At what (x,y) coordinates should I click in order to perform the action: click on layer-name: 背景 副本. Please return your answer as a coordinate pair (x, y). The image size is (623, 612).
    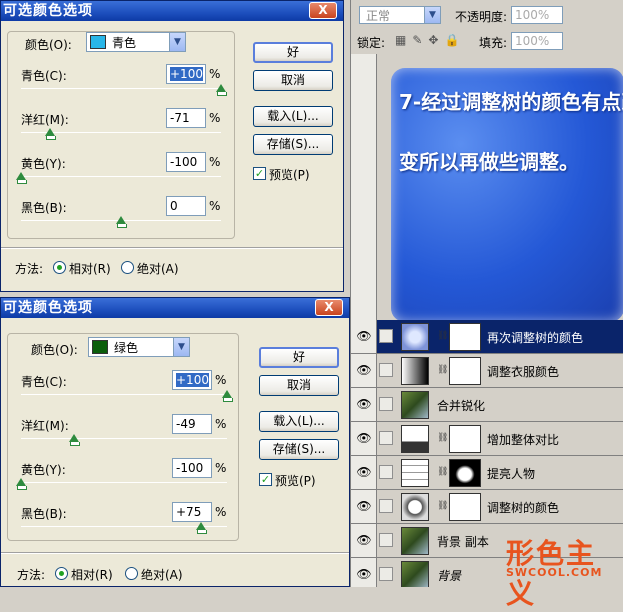
    Looking at the image, I should click on (463, 542).